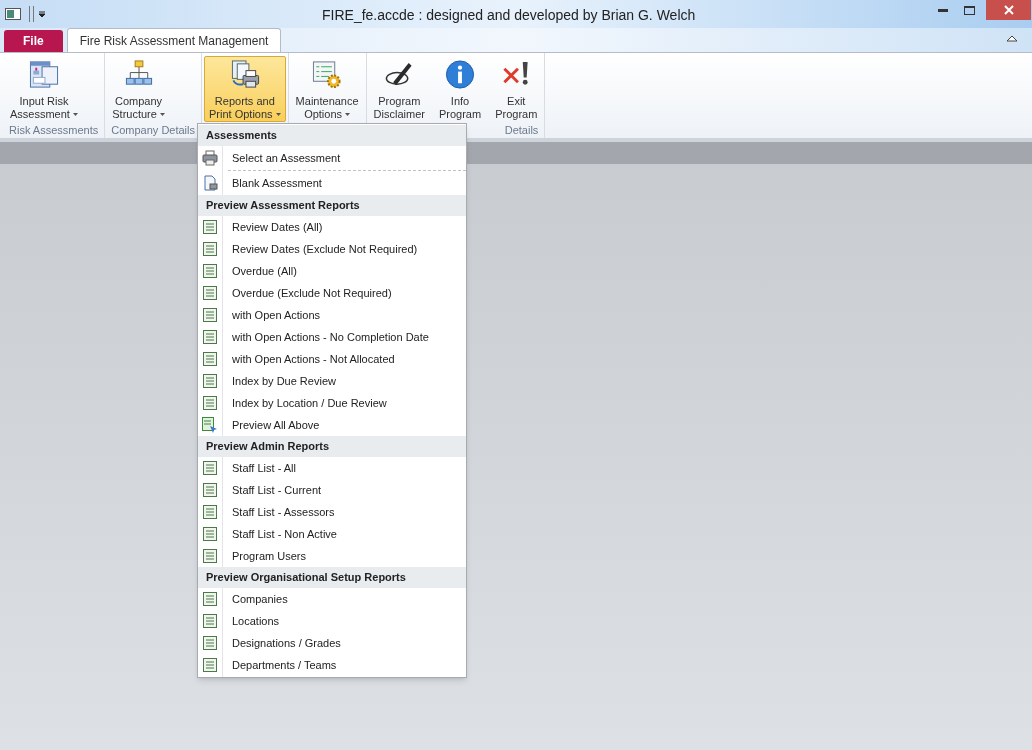  What do you see at coordinates (153, 131) in the screenshot?
I see `group-label: Company Details` at bounding box center [153, 131].